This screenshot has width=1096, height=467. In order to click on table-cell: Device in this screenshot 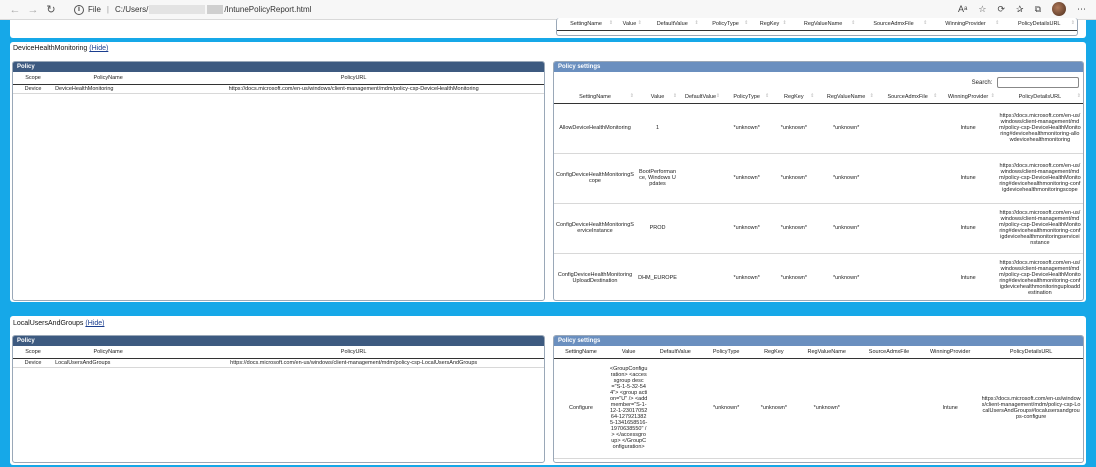, I will do `click(33, 363)`.